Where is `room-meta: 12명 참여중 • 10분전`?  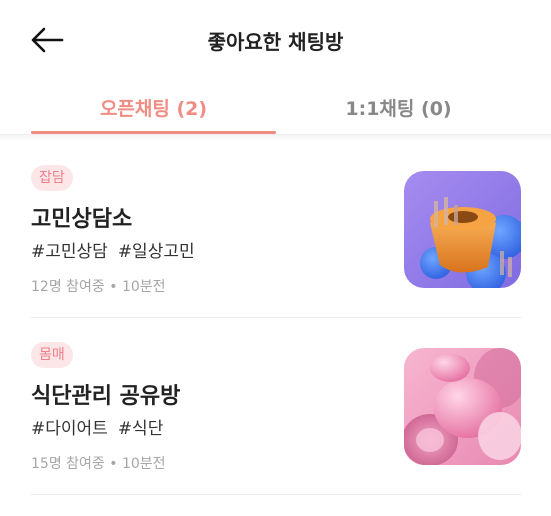 room-meta: 12명 참여중 • 10분전 is located at coordinates (98, 286).